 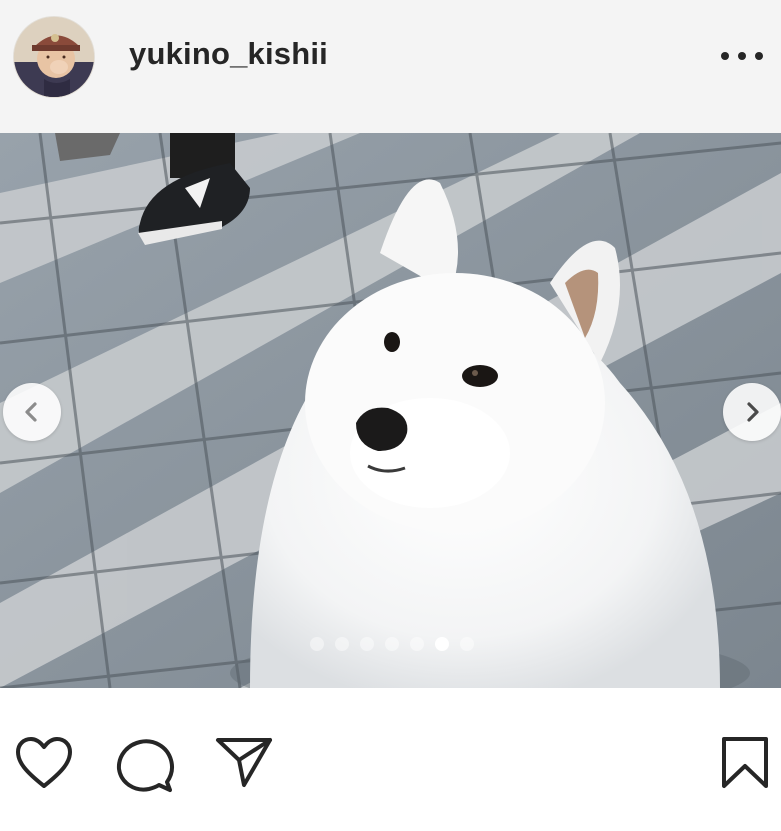 I want to click on chevron-left-icon, so click(x=31, y=412).